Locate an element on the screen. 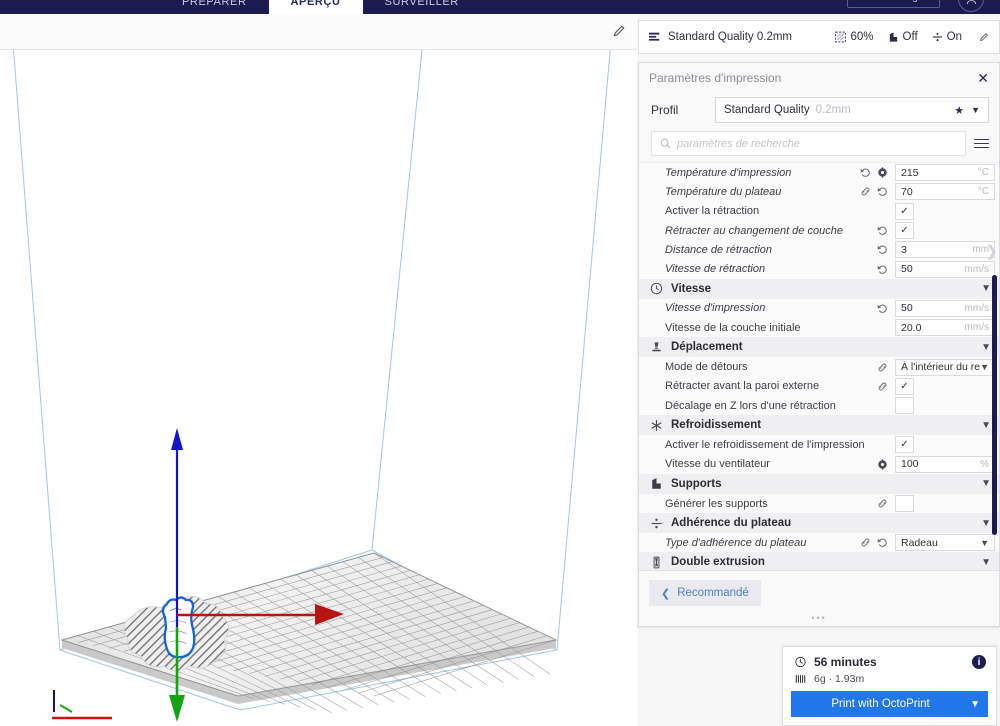  setting-text-field: 3 mm is located at coordinates (945, 250).